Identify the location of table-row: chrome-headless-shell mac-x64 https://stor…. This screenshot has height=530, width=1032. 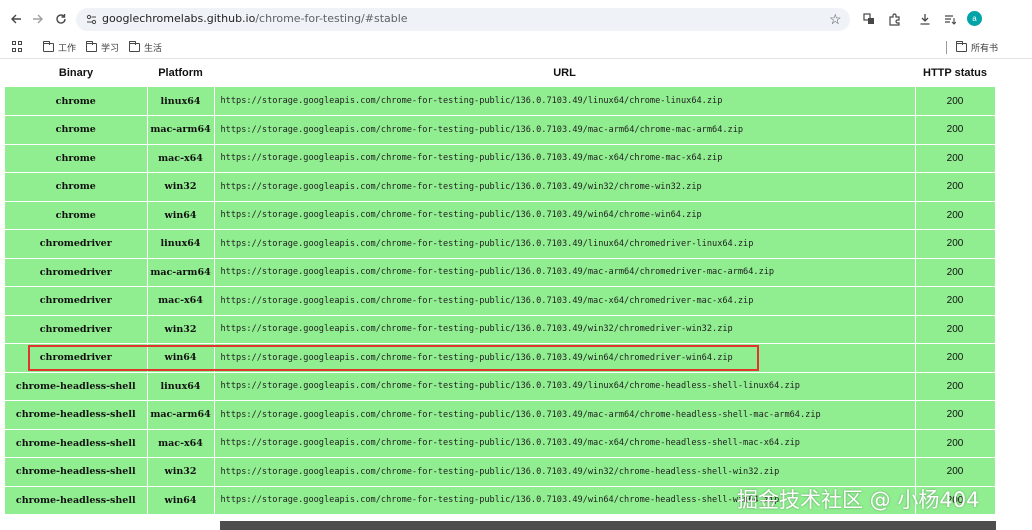
(500, 443).